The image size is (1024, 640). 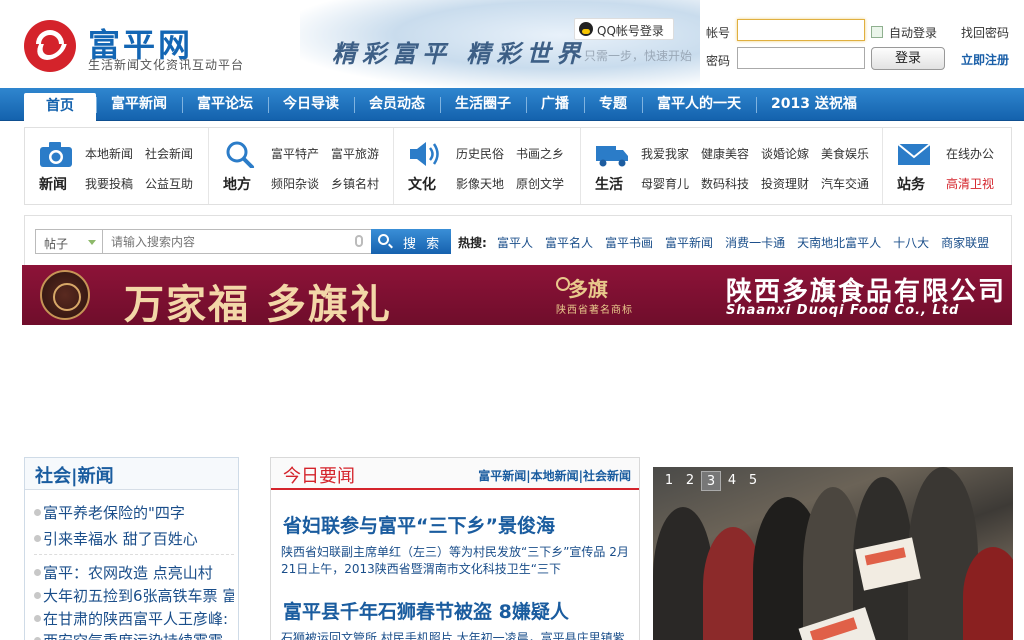 What do you see at coordinates (295, 153) in the screenshot?
I see `channel-link: 富平特产` at bounding box center [295, 153].